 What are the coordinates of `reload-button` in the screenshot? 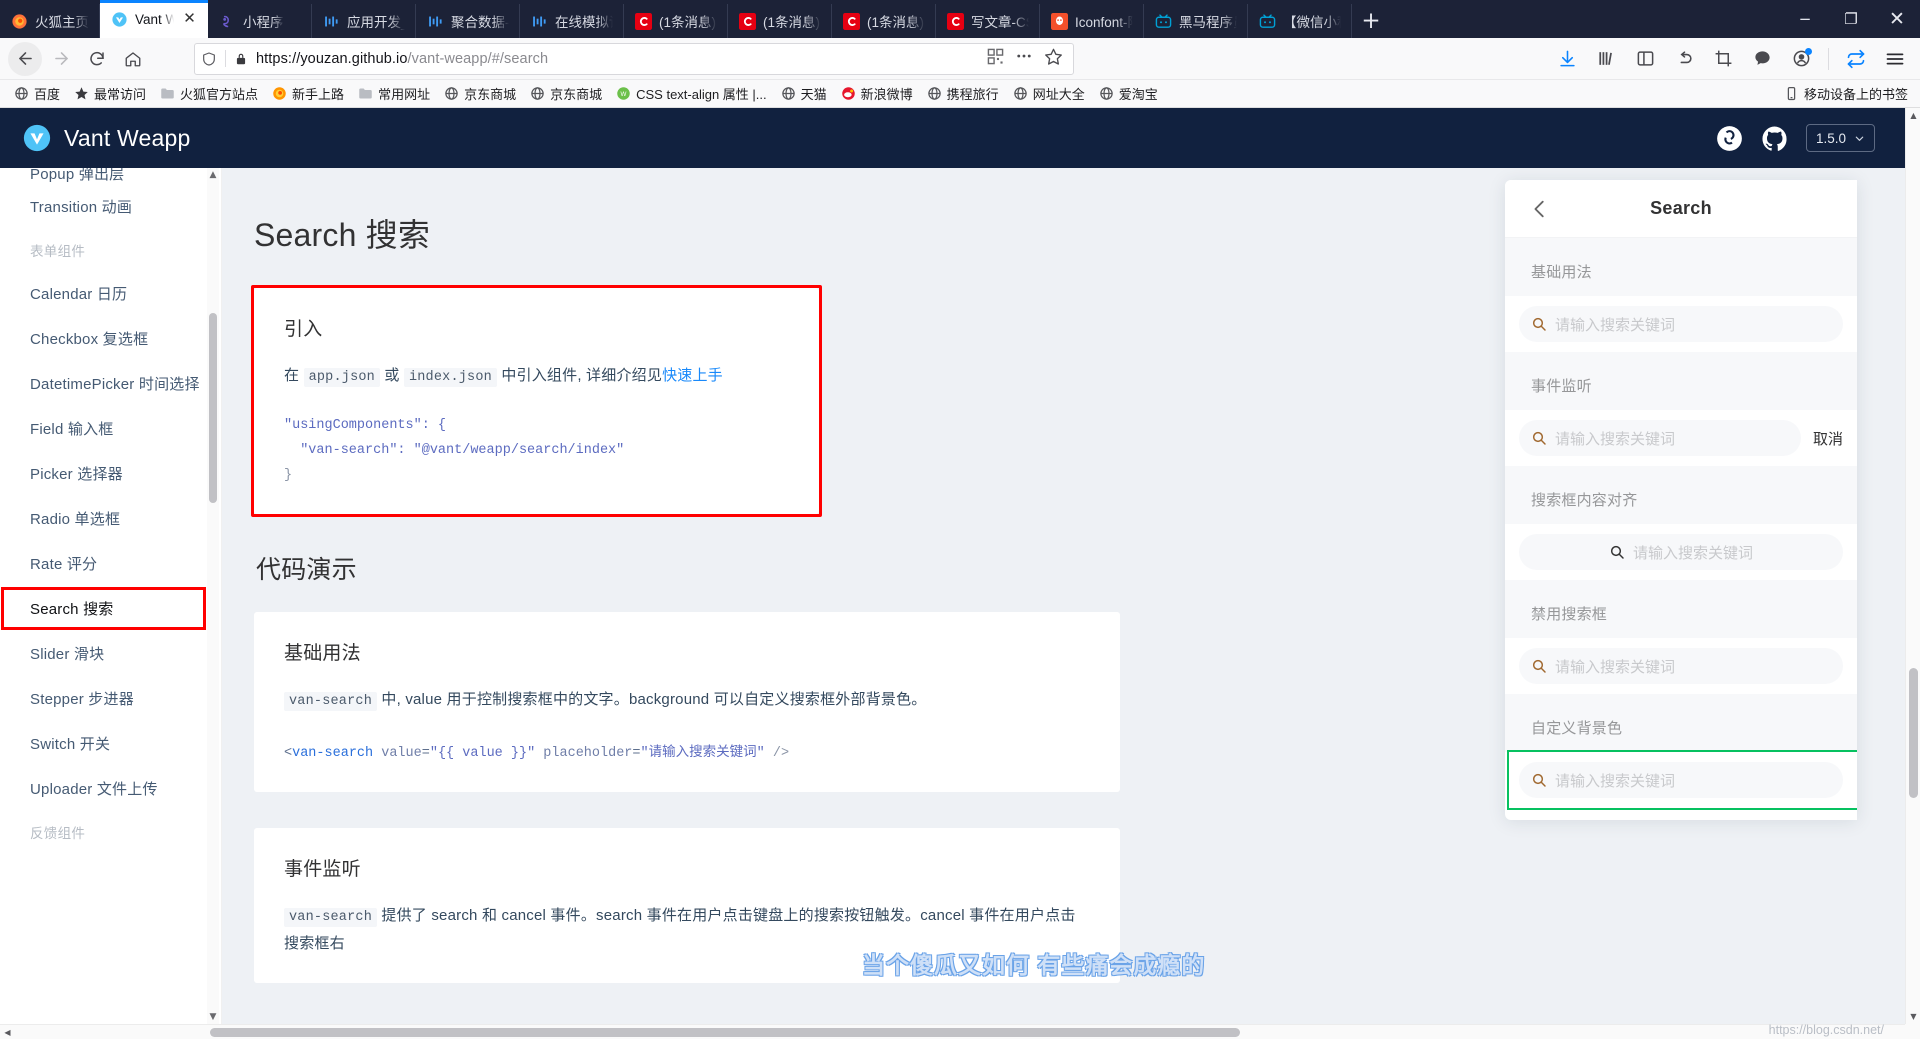 It's located at (97, 59).